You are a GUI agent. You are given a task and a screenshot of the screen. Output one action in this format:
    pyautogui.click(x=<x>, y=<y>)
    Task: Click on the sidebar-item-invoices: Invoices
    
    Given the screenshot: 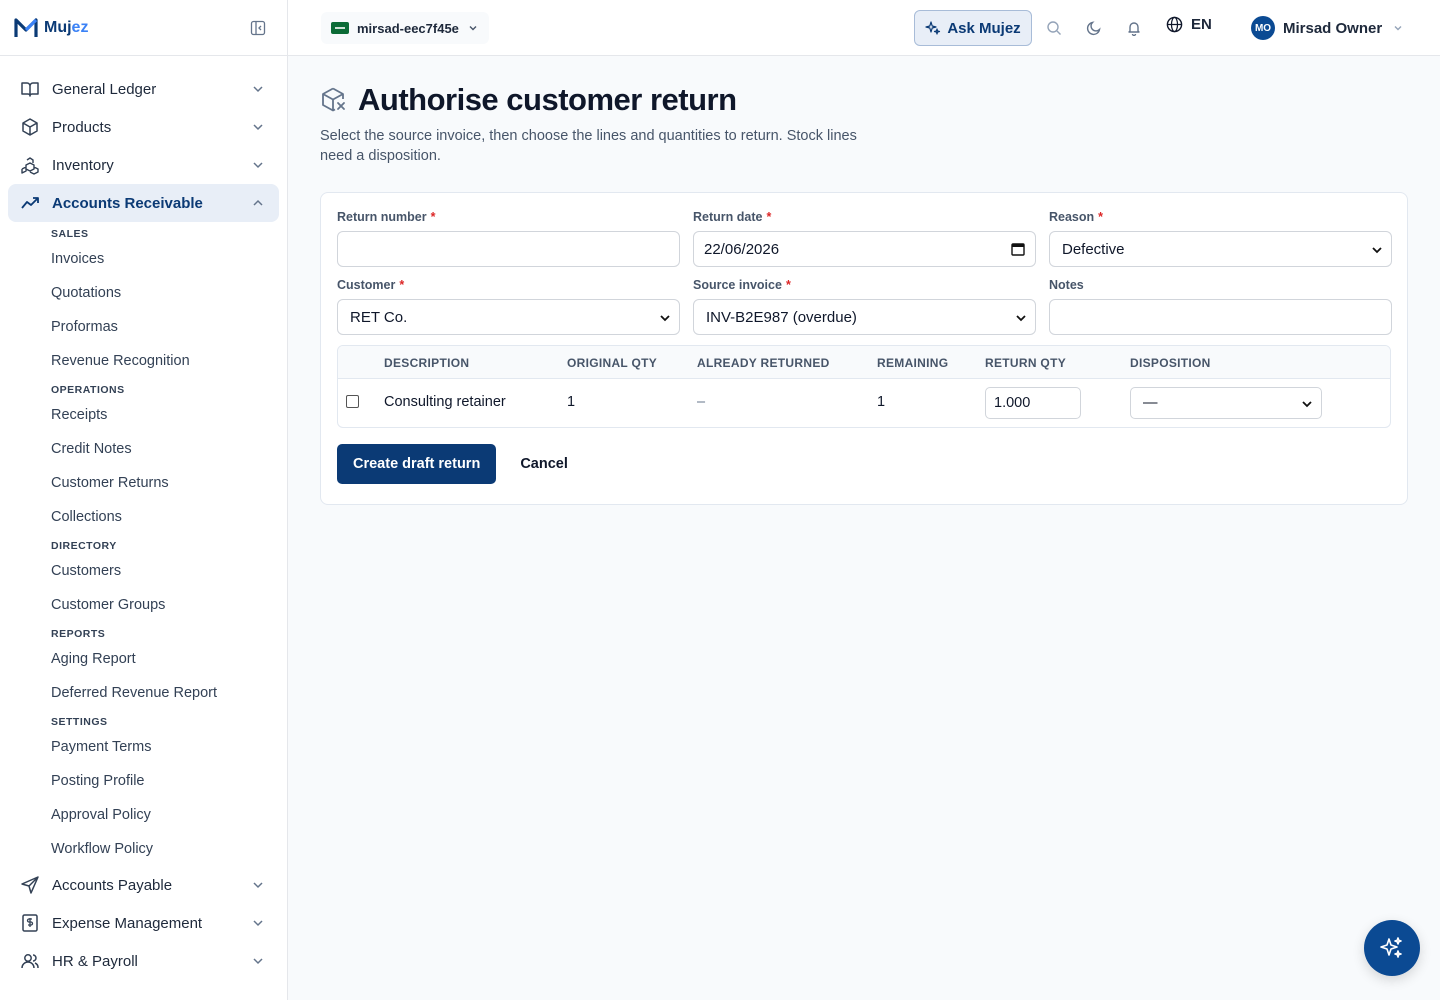 What is the action you would take?
    pyautogui.click(x=169, y=259)
    